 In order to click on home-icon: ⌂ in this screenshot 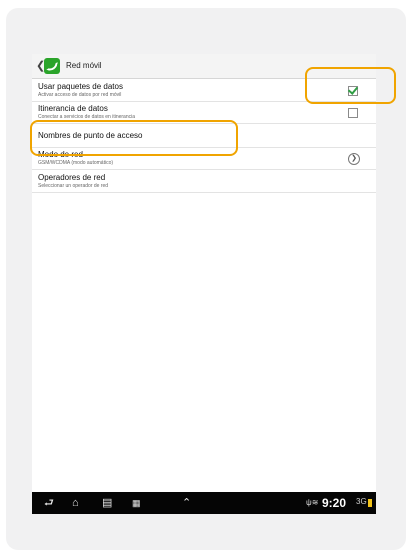, I will do `click(75, 503)`.